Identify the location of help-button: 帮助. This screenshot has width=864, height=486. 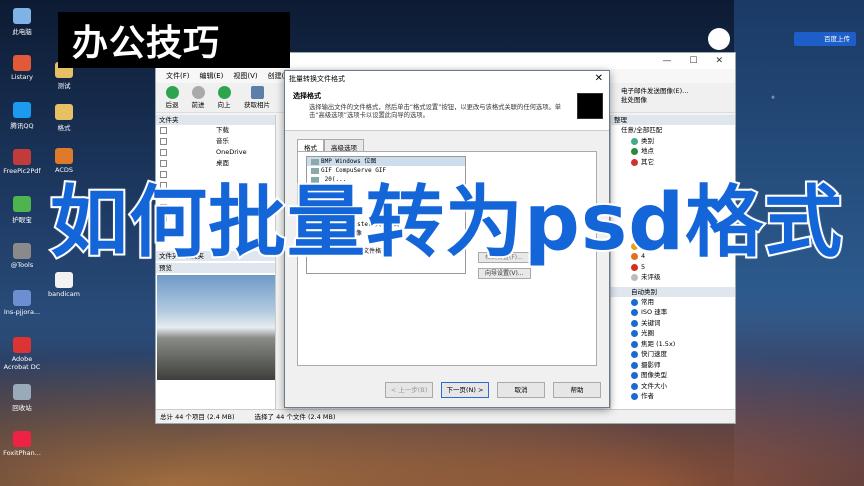
(577, 390).